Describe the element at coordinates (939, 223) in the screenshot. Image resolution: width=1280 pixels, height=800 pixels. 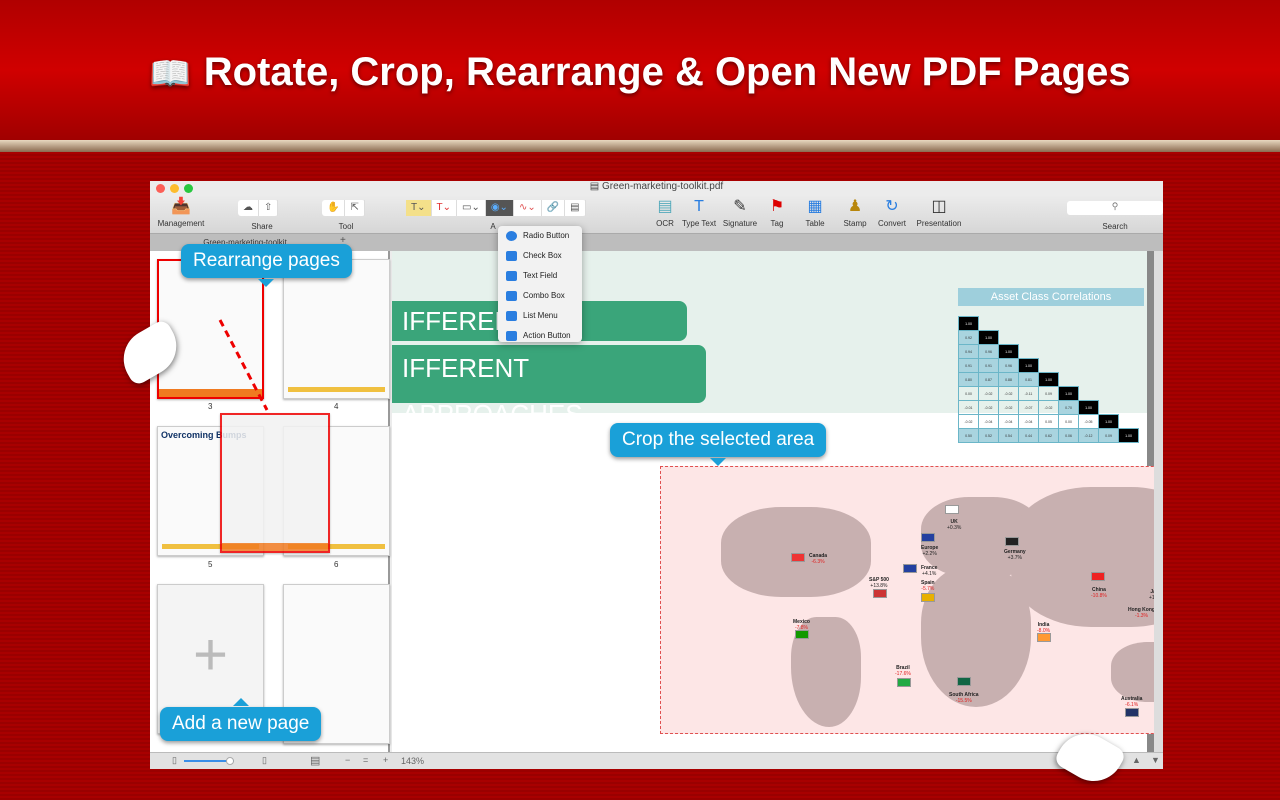
I see `presentation-label: Presentation` at that location.